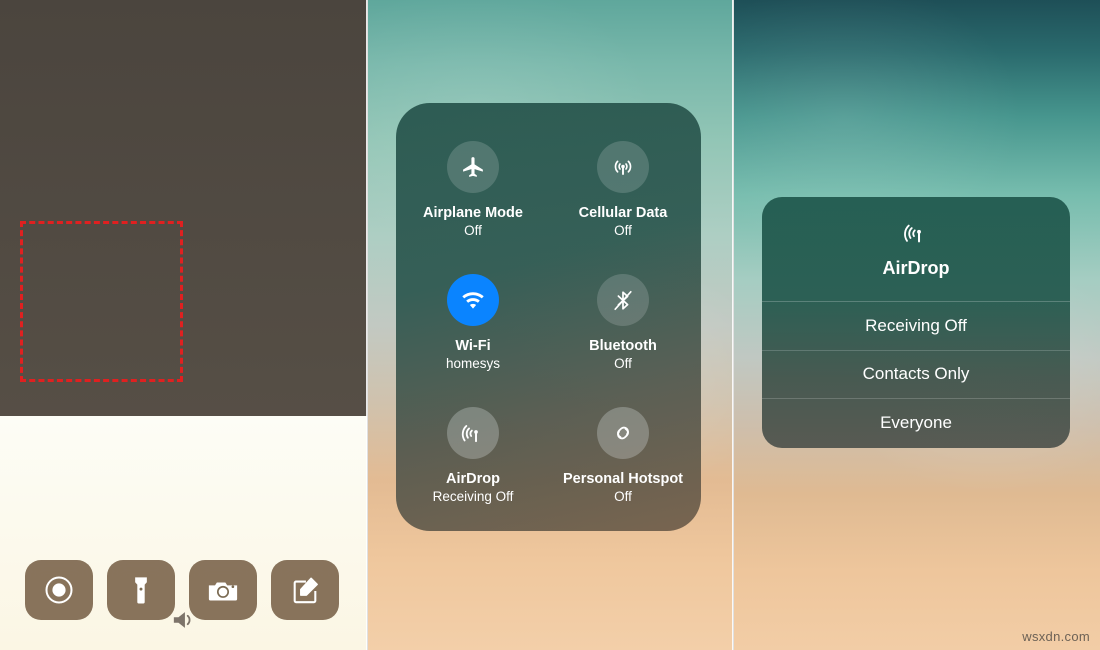 This screenshot has width=1100, height=650. I want to click on screen-recording-button, so click(59, 590).